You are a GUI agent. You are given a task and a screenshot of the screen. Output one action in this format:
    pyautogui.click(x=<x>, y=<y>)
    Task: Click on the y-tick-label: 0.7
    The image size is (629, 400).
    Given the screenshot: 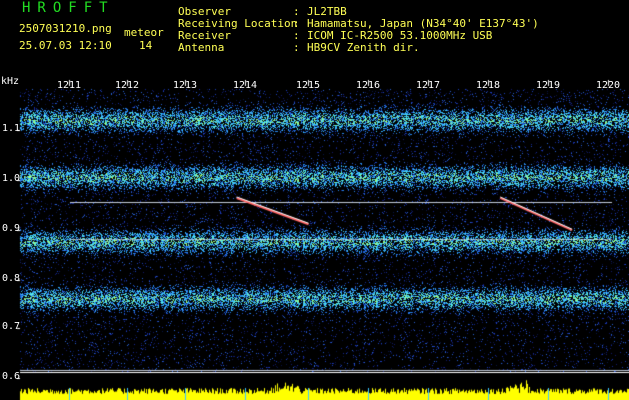 What is the action you would take?
    pyautogui.click(x=11, y=326)
    